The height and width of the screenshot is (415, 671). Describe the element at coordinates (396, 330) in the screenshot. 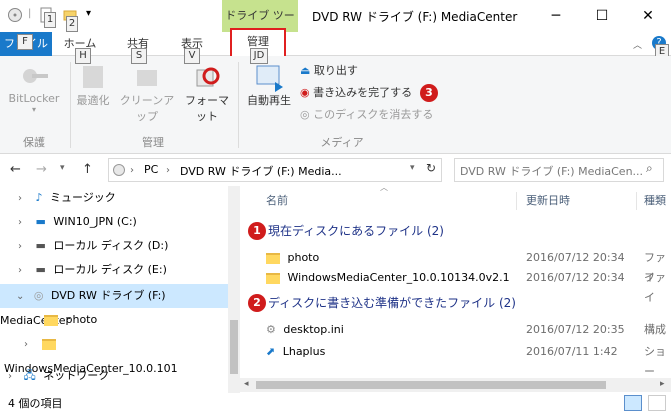

I see `table-row: ⚙ desktop.ini` at that location.